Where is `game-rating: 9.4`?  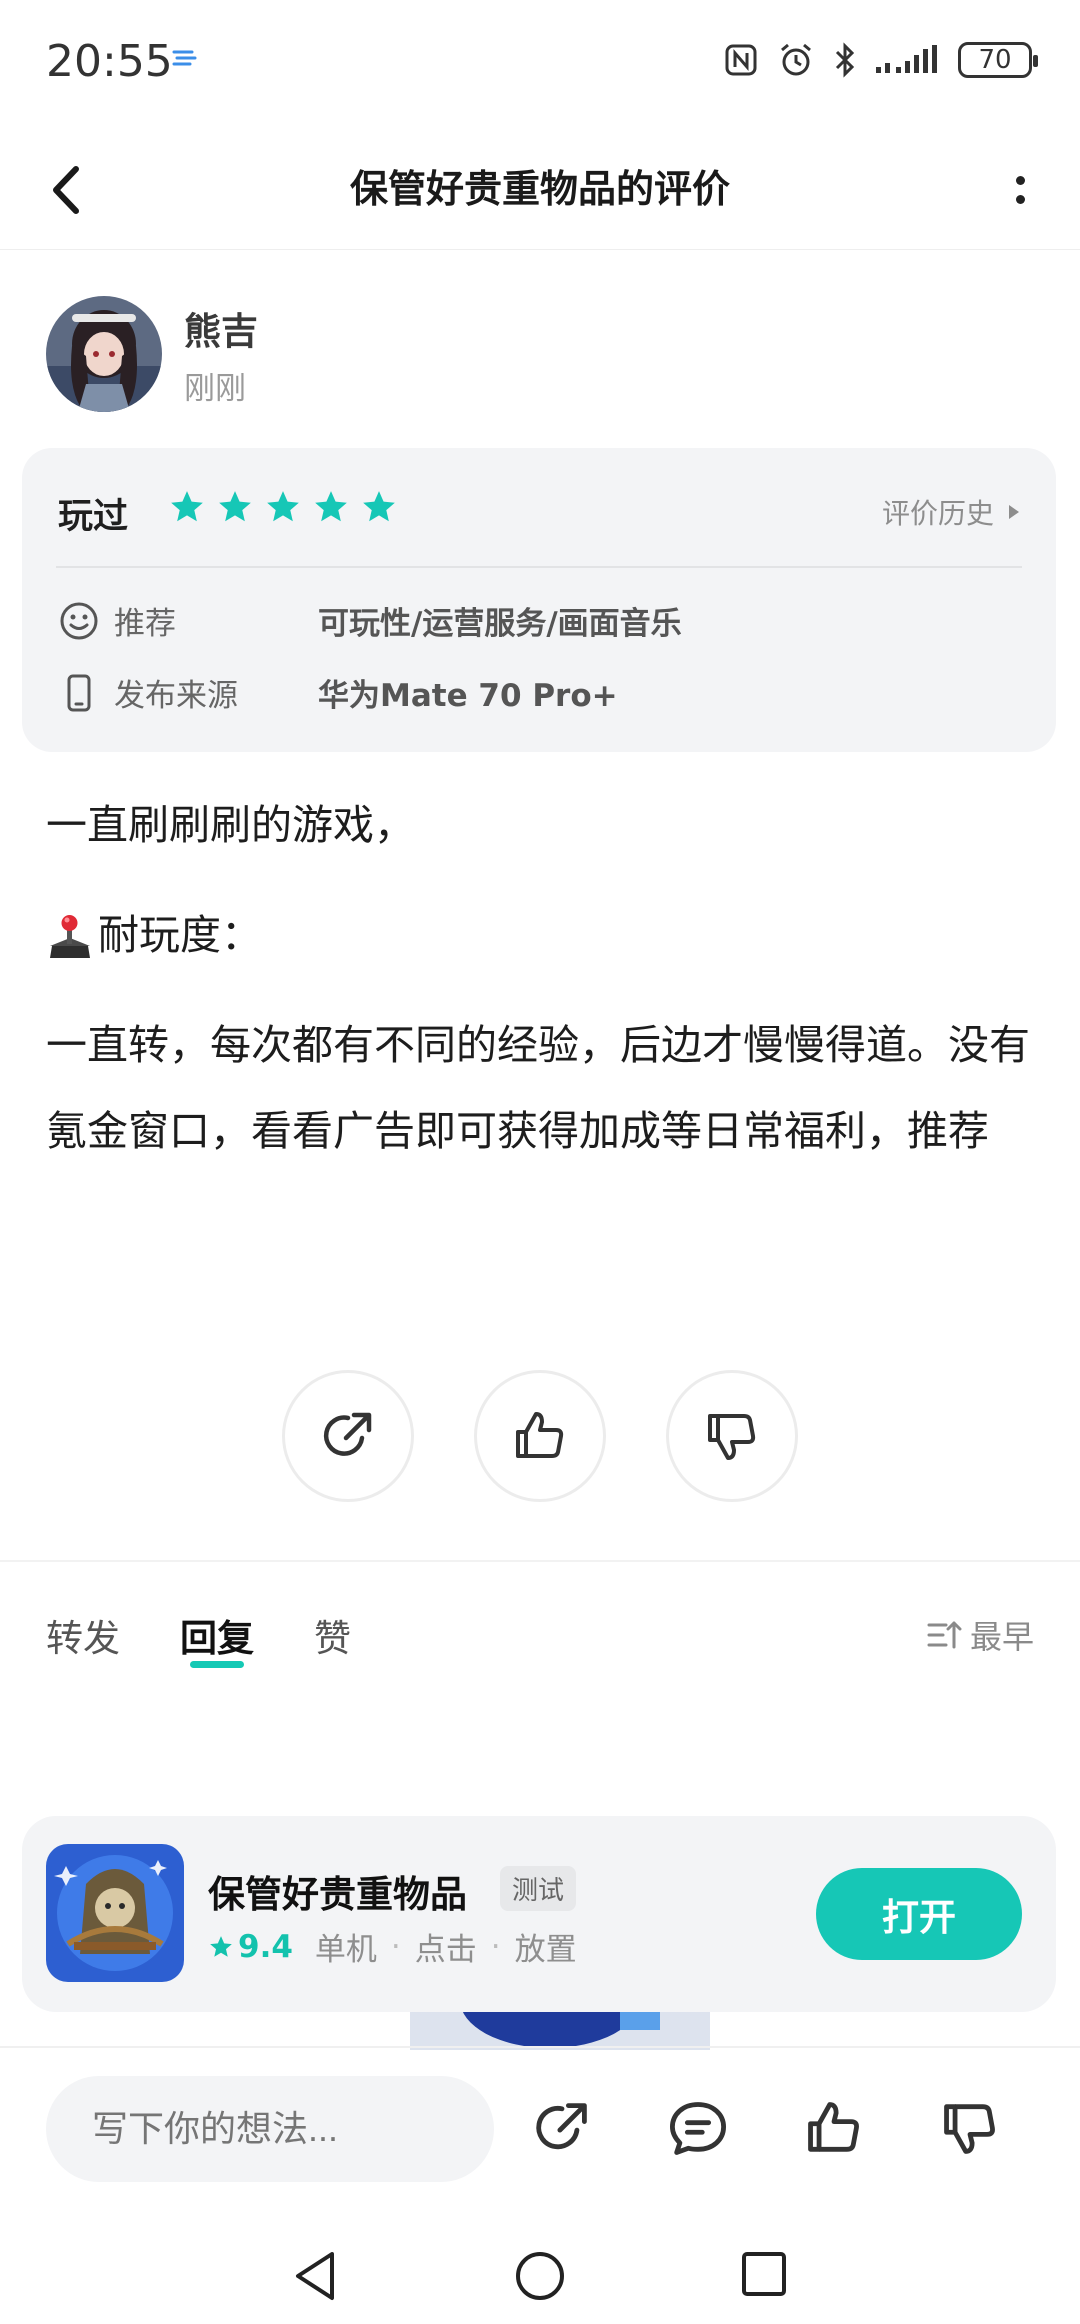 game-rating: 9.4 is located at coordinates (250, 1947).